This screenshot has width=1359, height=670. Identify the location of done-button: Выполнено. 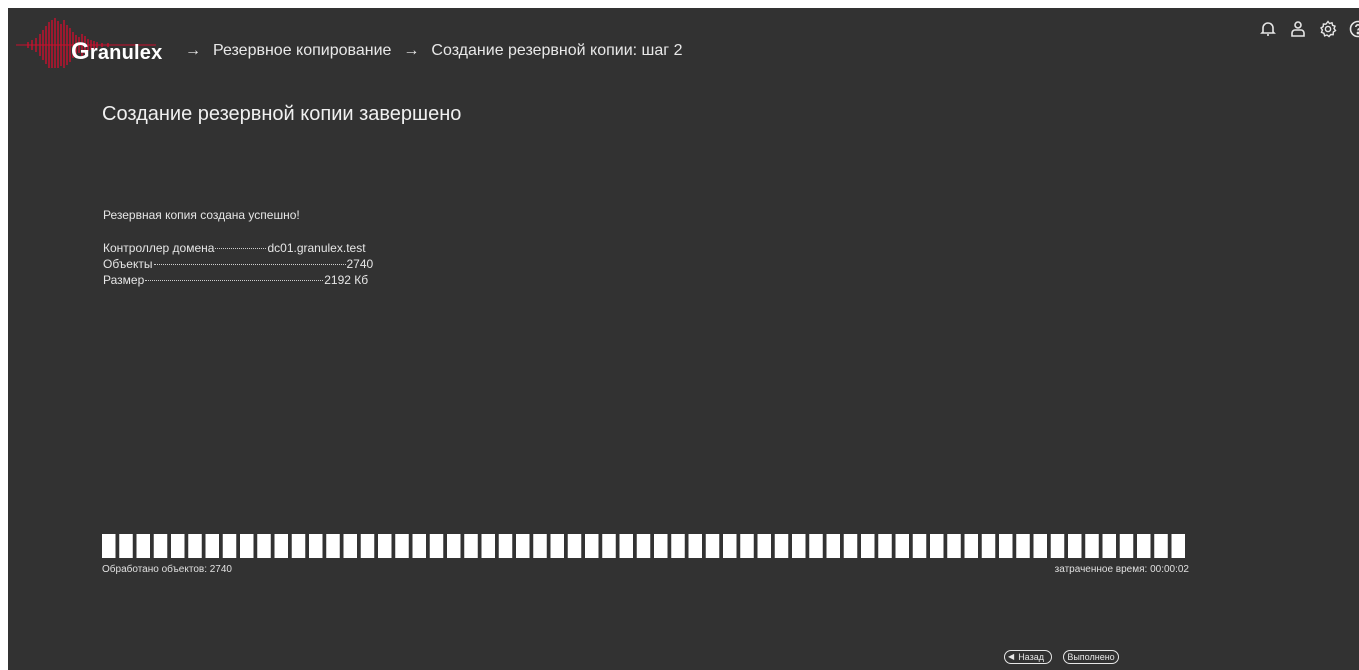
(1091, 657).